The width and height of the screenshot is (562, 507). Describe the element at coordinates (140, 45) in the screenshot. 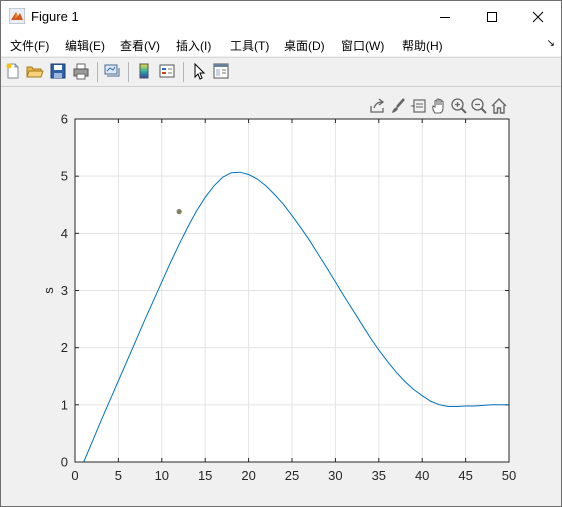

I see `menu-view: 查看(V)` at that location.